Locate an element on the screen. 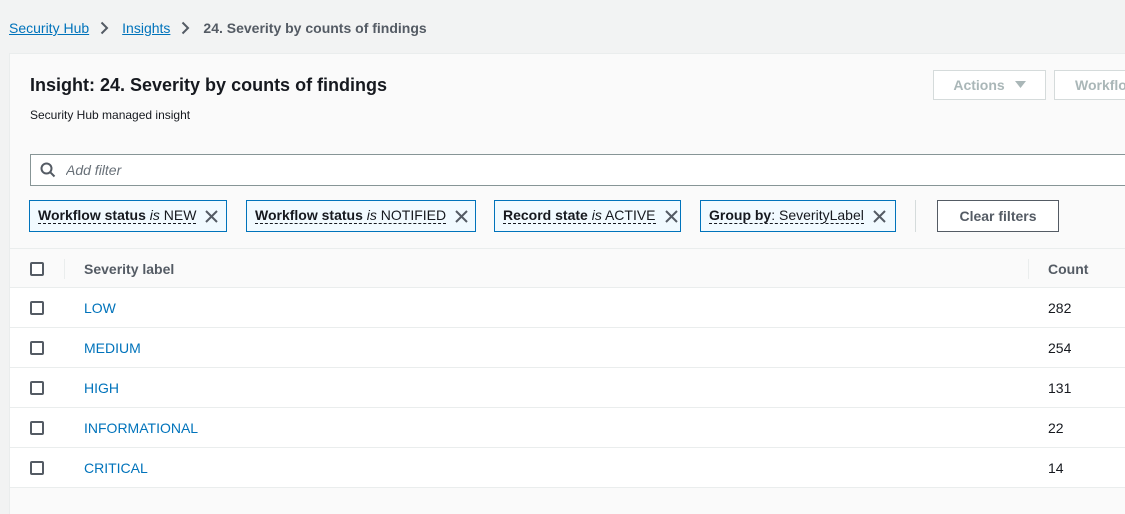  table-row: LOW 282 is located at coordinates (567, 308).